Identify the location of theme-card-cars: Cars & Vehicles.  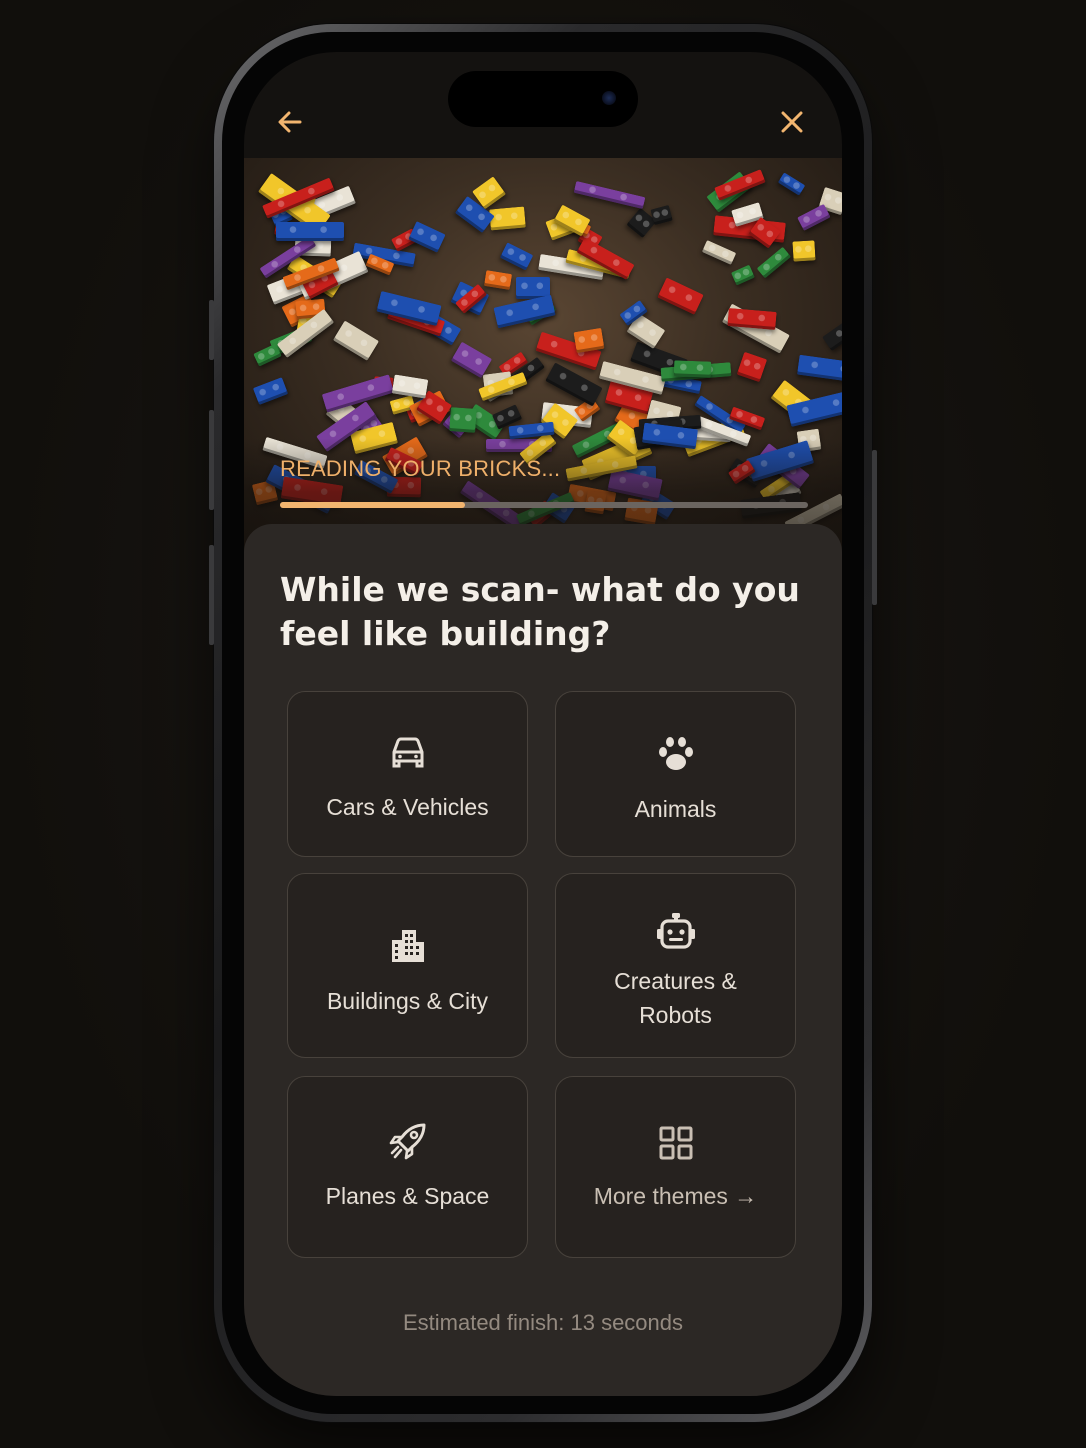
(407, 774).